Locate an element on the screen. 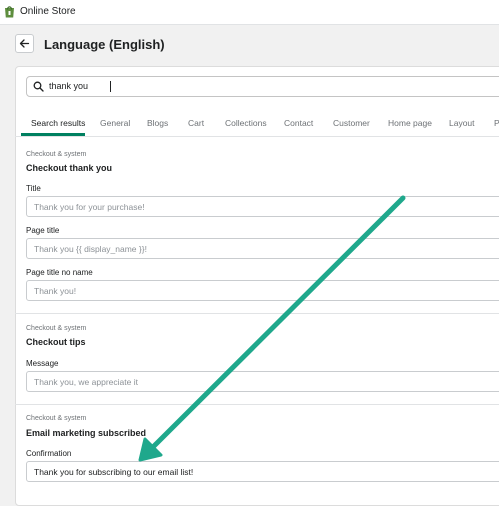 The width and height of the screenshot is (499, 506). text-caret is located at coordinates (110, 86).